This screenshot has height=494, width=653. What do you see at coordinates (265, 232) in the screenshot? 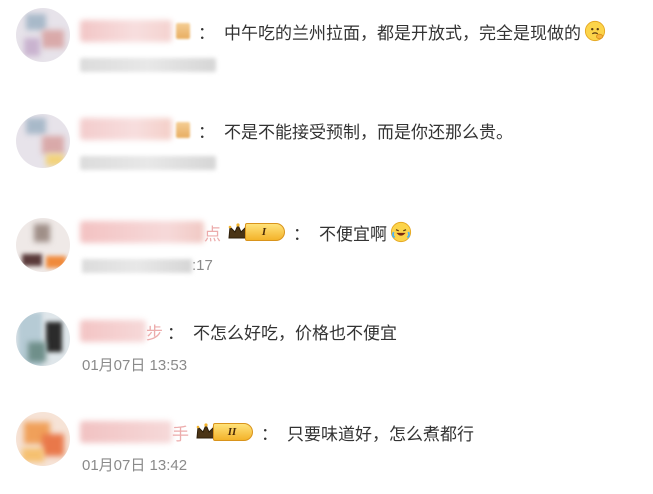
I see `rank-label: I` at bounding box center [265, 232].